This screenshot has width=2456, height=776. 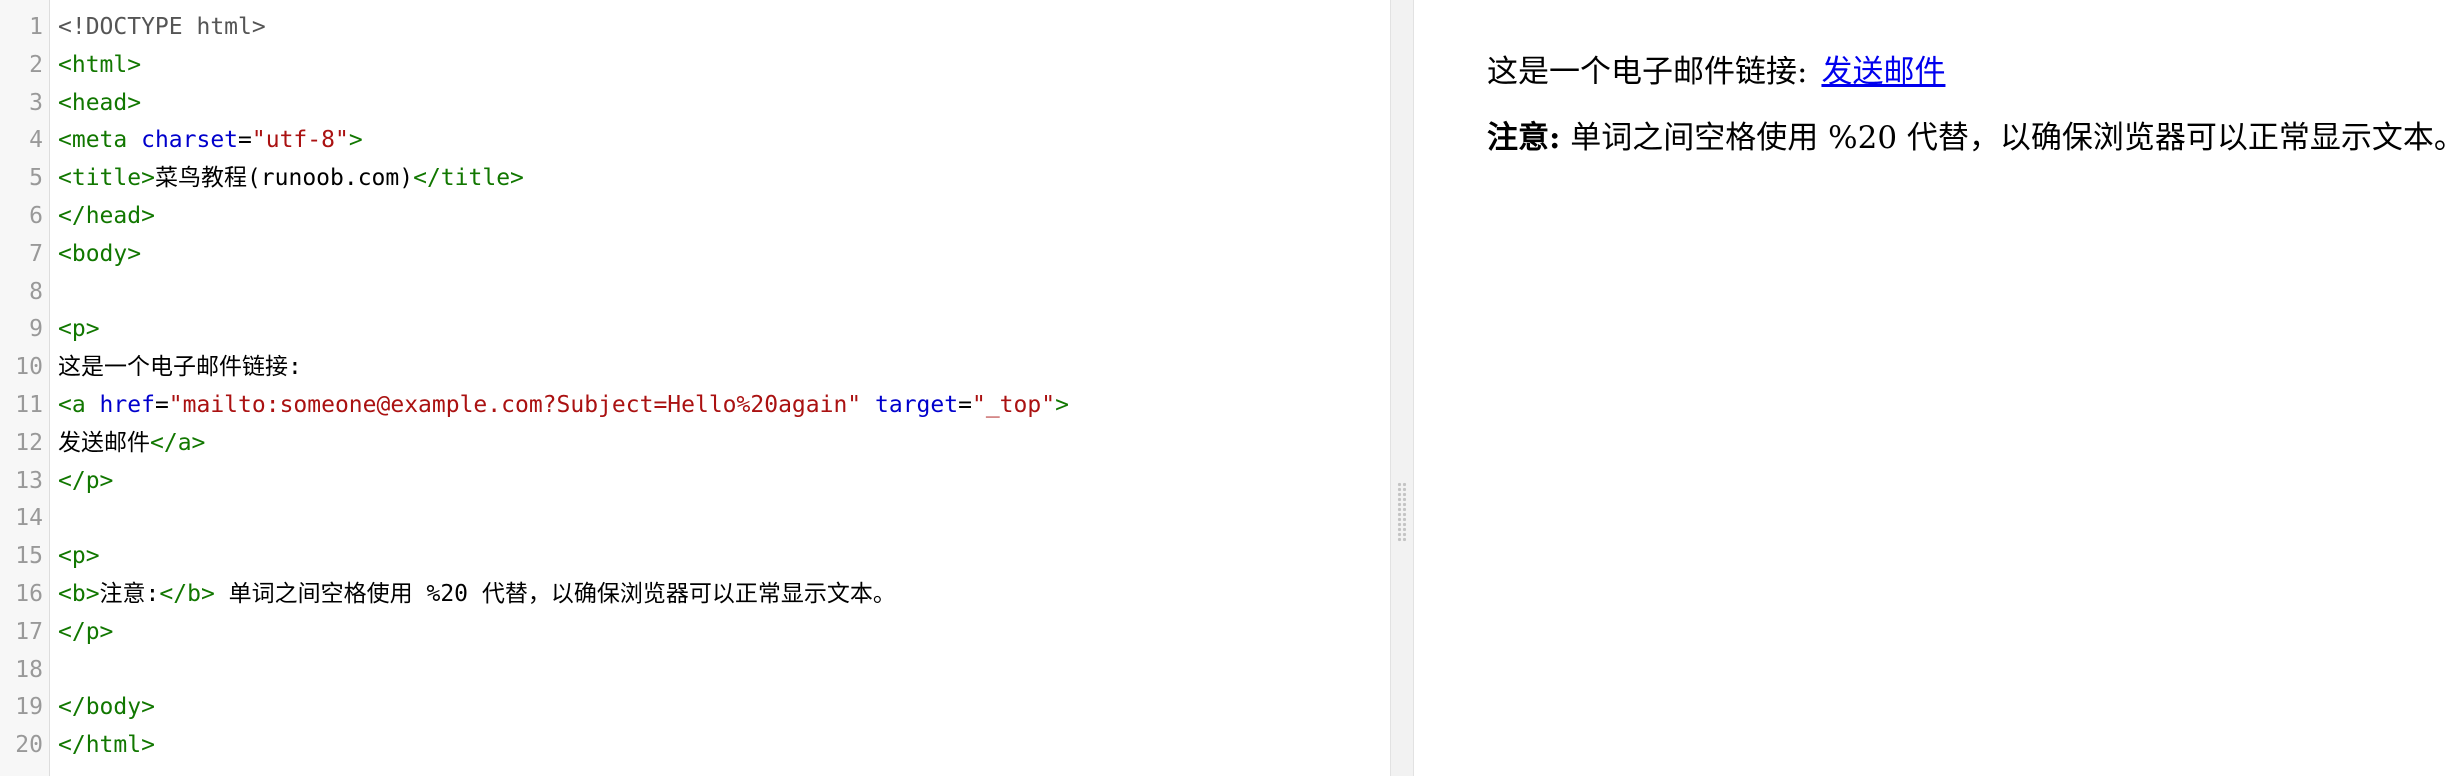 I want to click on code-token: 注意:, so click(x=129, y=593).